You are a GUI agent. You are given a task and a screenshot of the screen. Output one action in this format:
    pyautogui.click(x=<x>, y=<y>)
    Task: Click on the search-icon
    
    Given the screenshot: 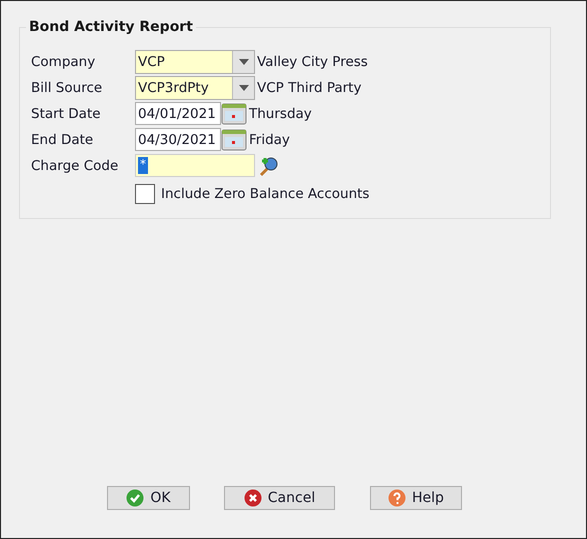 What is the action you would take?
    pyautogui.click(x=269, y=165)
    